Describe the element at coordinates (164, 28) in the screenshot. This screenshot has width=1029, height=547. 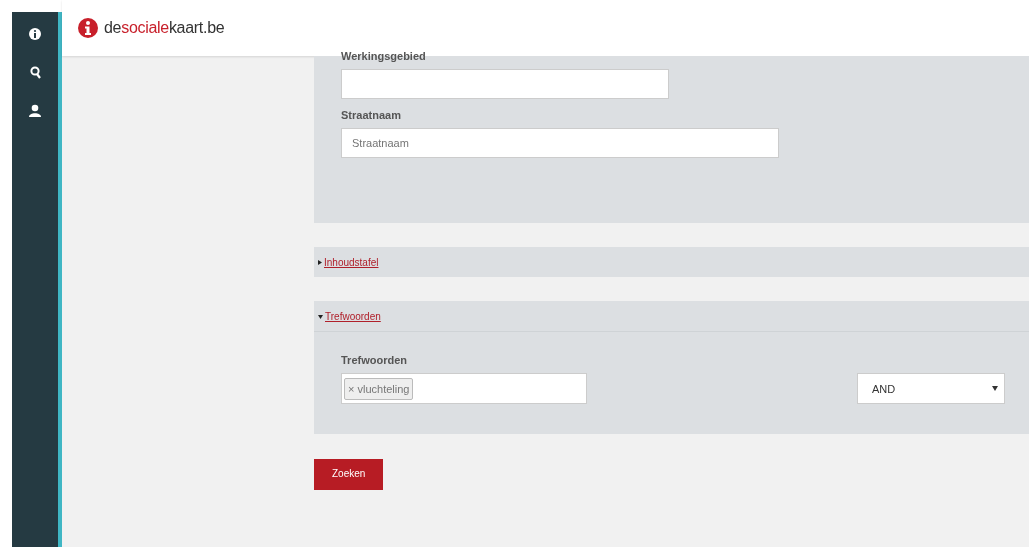
I see `site-logo: desocialekaart.be` at that location.